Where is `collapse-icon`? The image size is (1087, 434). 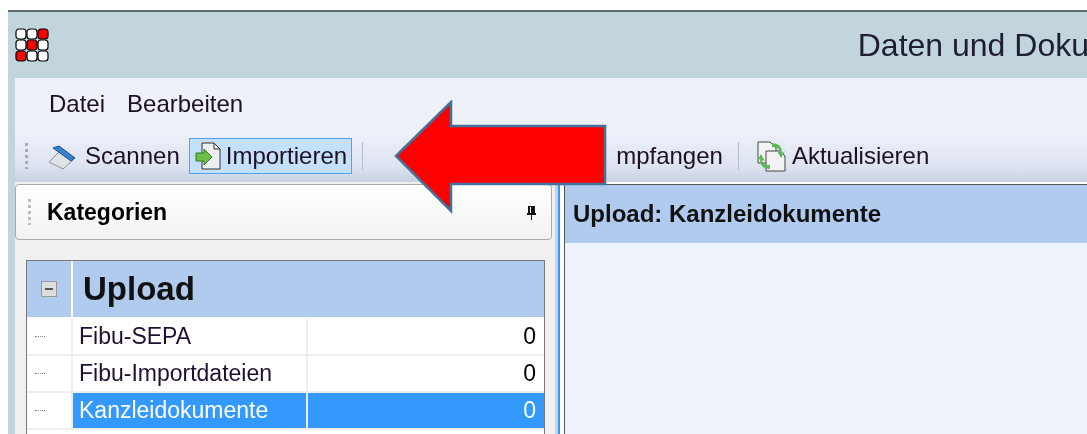
collapse-icon is located at coordinates (49, 289).